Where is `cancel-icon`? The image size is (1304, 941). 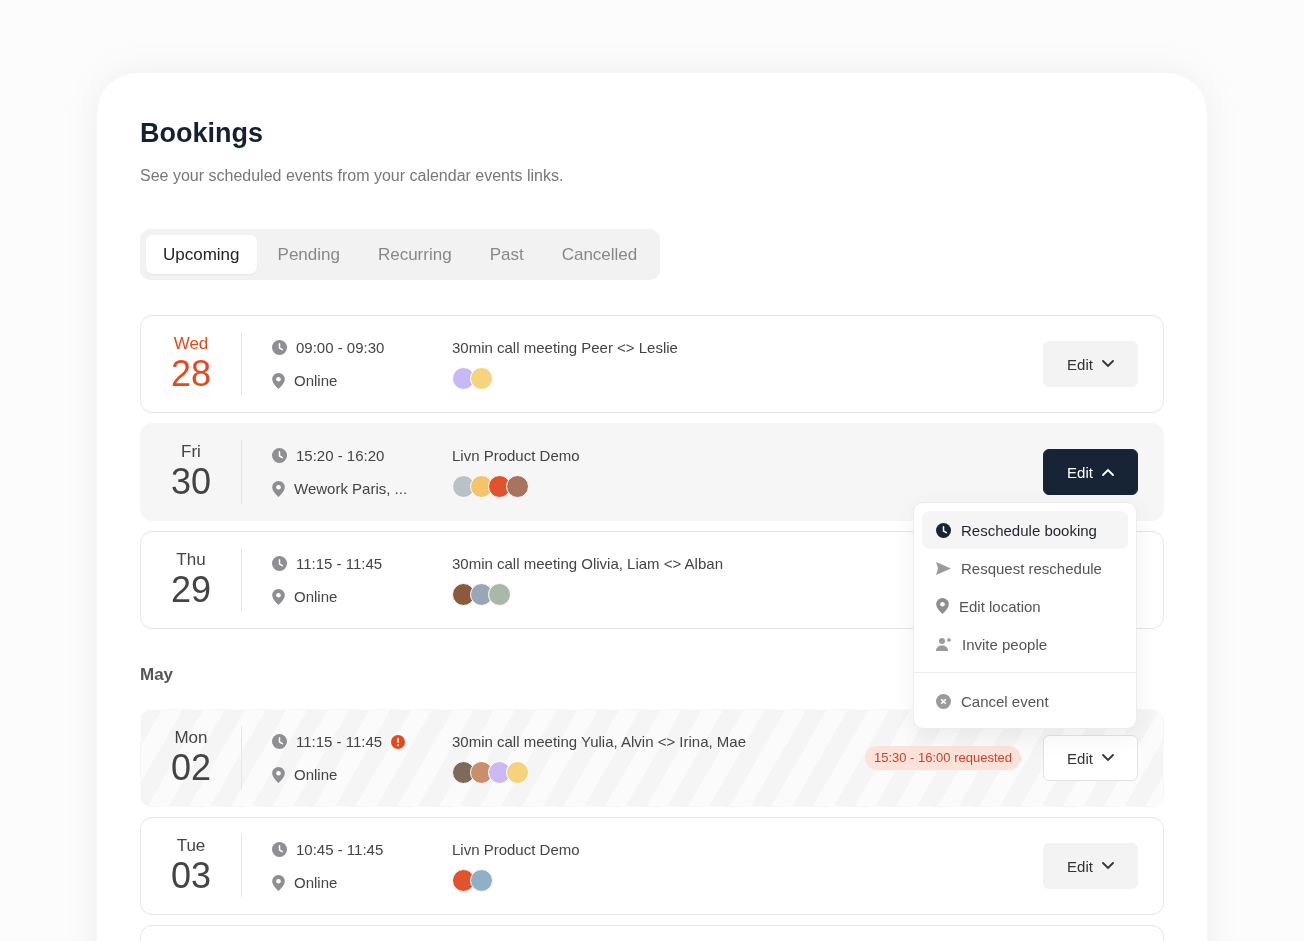 cancel-icon is located at coordinates (943, 701).